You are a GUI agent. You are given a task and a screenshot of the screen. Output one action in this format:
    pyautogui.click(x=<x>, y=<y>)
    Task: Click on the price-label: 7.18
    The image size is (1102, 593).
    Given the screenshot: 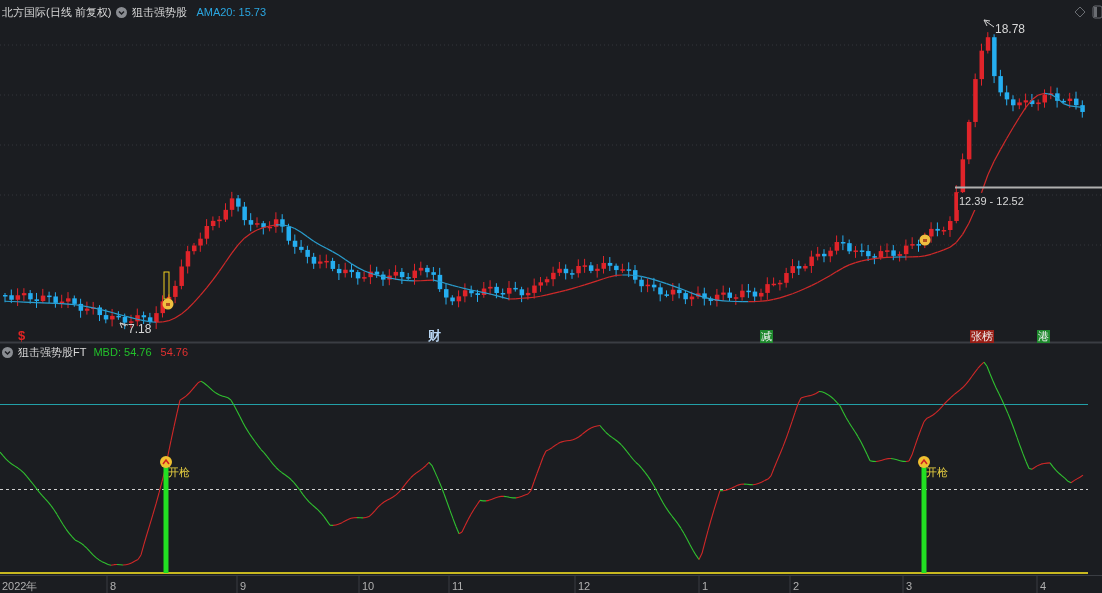 What is the action you would take?
    pyautogui.click(x=140, y=329)
    